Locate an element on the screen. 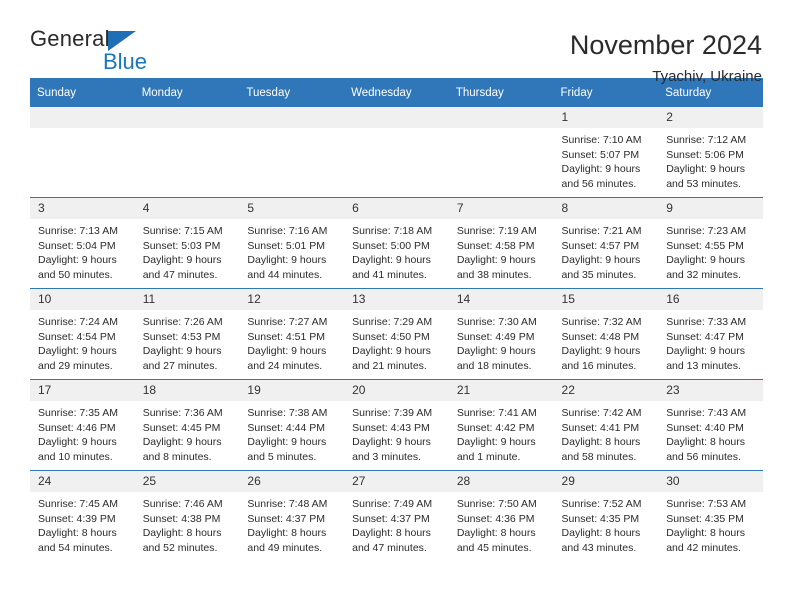 The width and height of the screenshot is (792, 612). sunrise-time: Sunrise: 7:43 AM is located at coordinates (706, 413).